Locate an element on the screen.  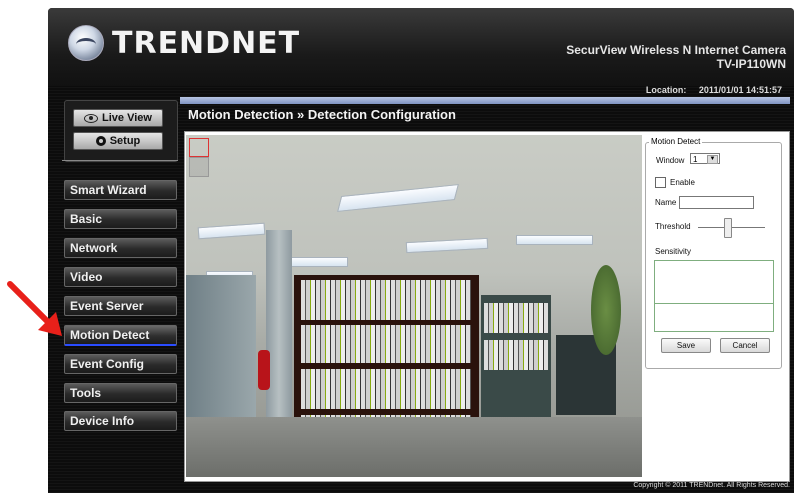
name-label: Name is located at coordinates (666, 202).